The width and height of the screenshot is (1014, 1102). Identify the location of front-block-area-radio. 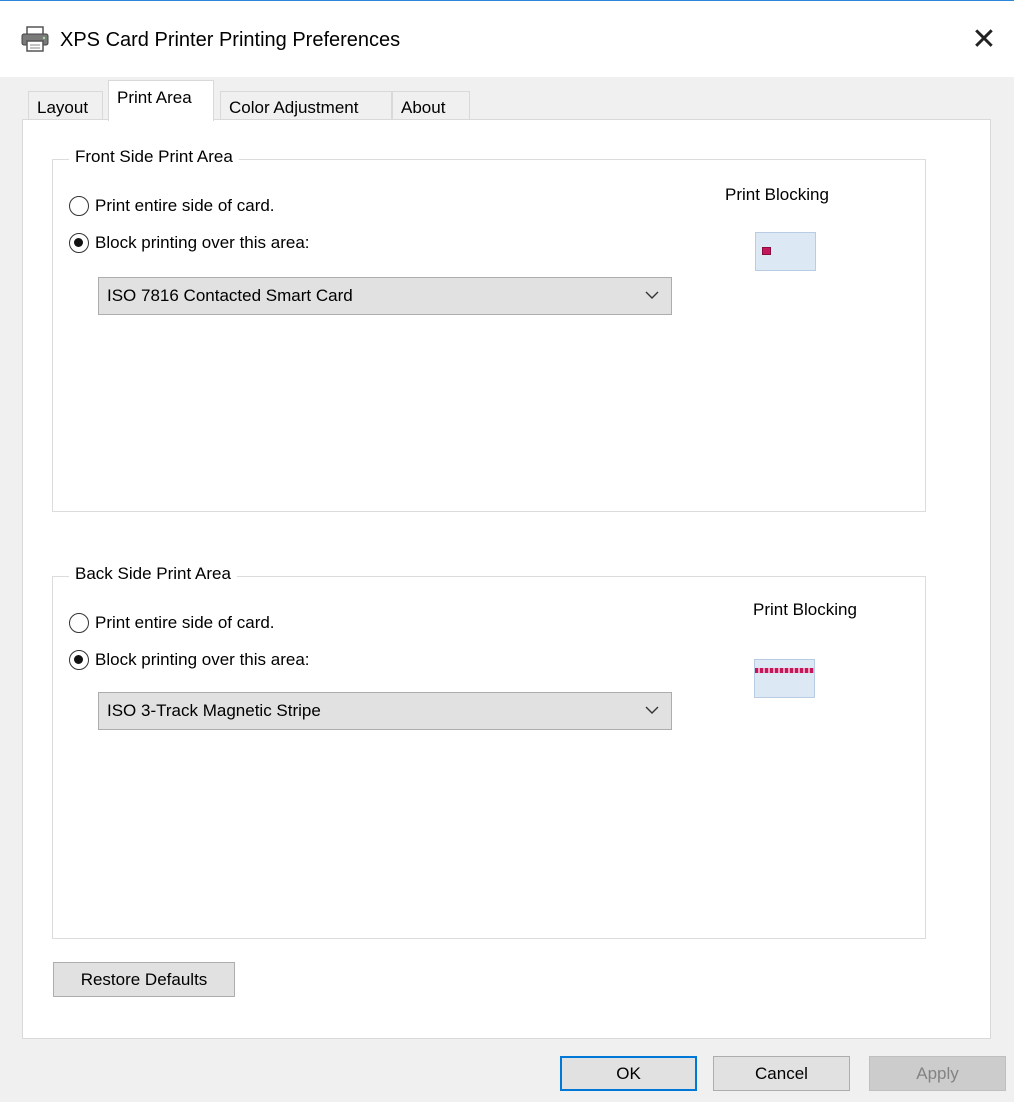
(79, 243).